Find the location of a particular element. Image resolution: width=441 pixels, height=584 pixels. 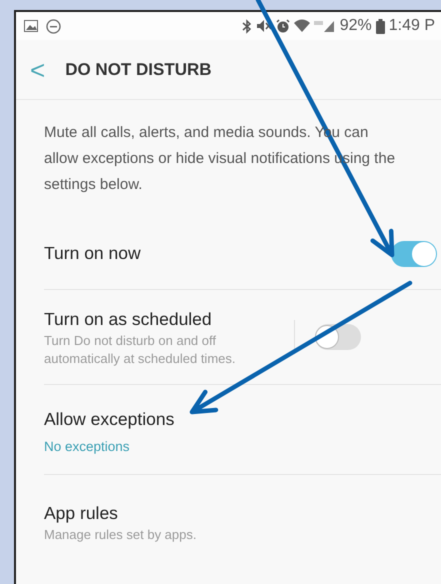

setting-title: App rules is located at coordinates (81, 513).